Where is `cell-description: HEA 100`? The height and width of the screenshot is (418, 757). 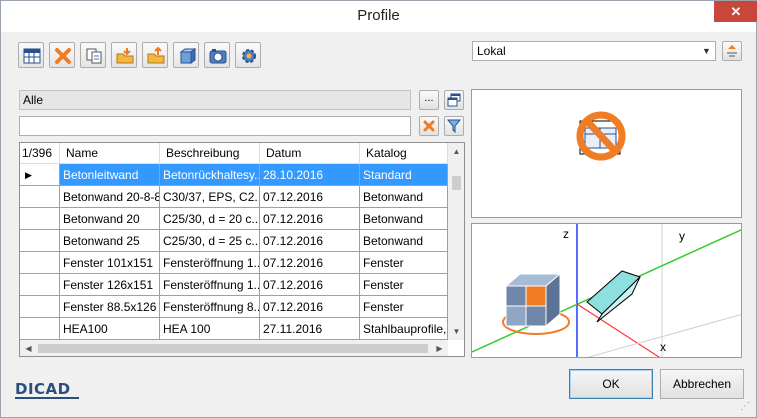 cell-description: HEA 100 is located at coordinates (210, 329).